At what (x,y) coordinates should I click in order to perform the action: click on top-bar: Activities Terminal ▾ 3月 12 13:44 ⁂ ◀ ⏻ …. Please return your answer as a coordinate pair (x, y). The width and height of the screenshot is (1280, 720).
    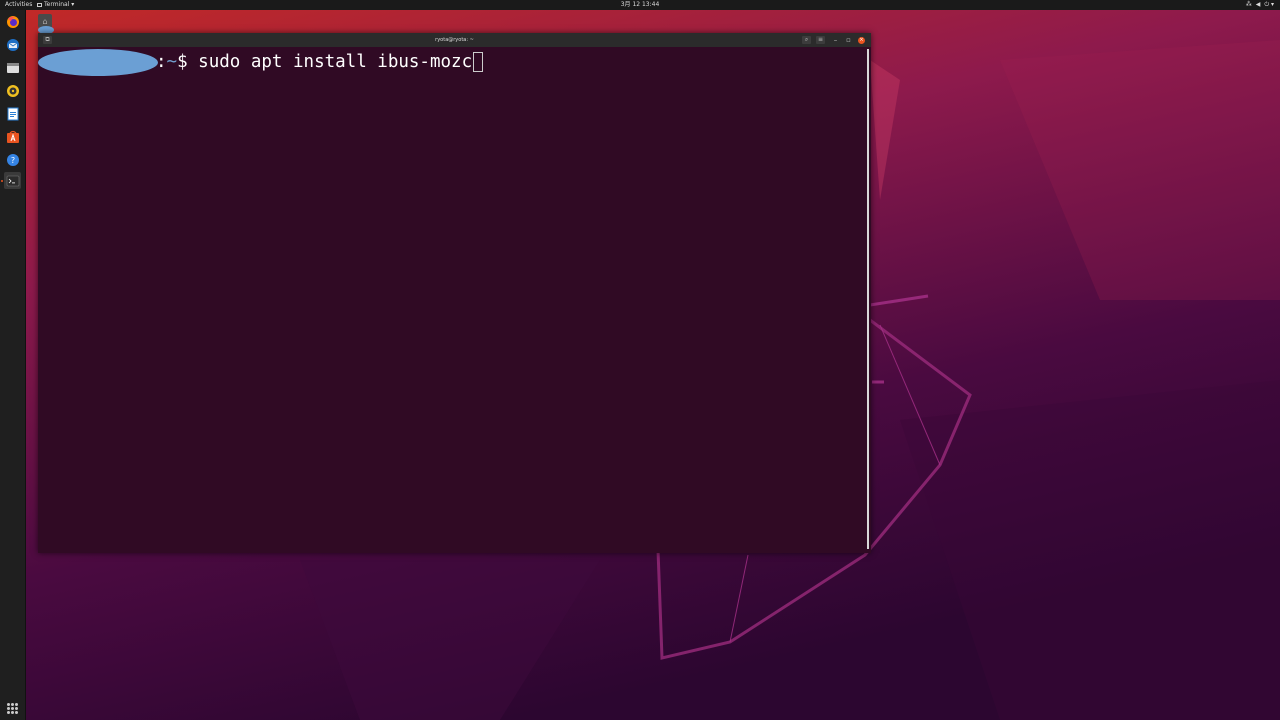
    Looking at the image, I should click on (640, 5).